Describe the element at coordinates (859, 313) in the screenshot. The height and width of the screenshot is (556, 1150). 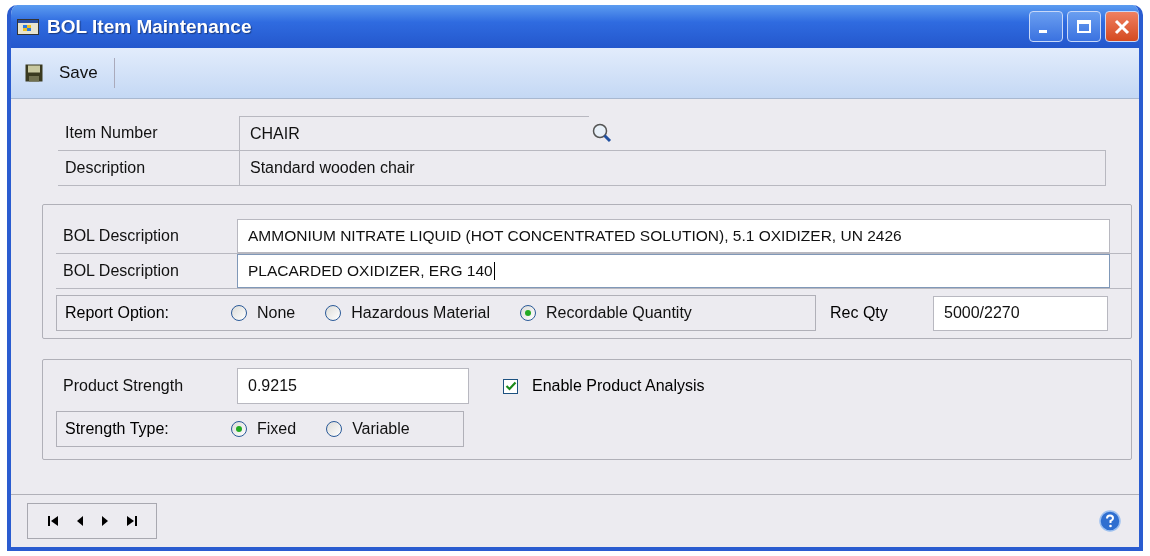
I see `field-label: Rec Qty` at that location.